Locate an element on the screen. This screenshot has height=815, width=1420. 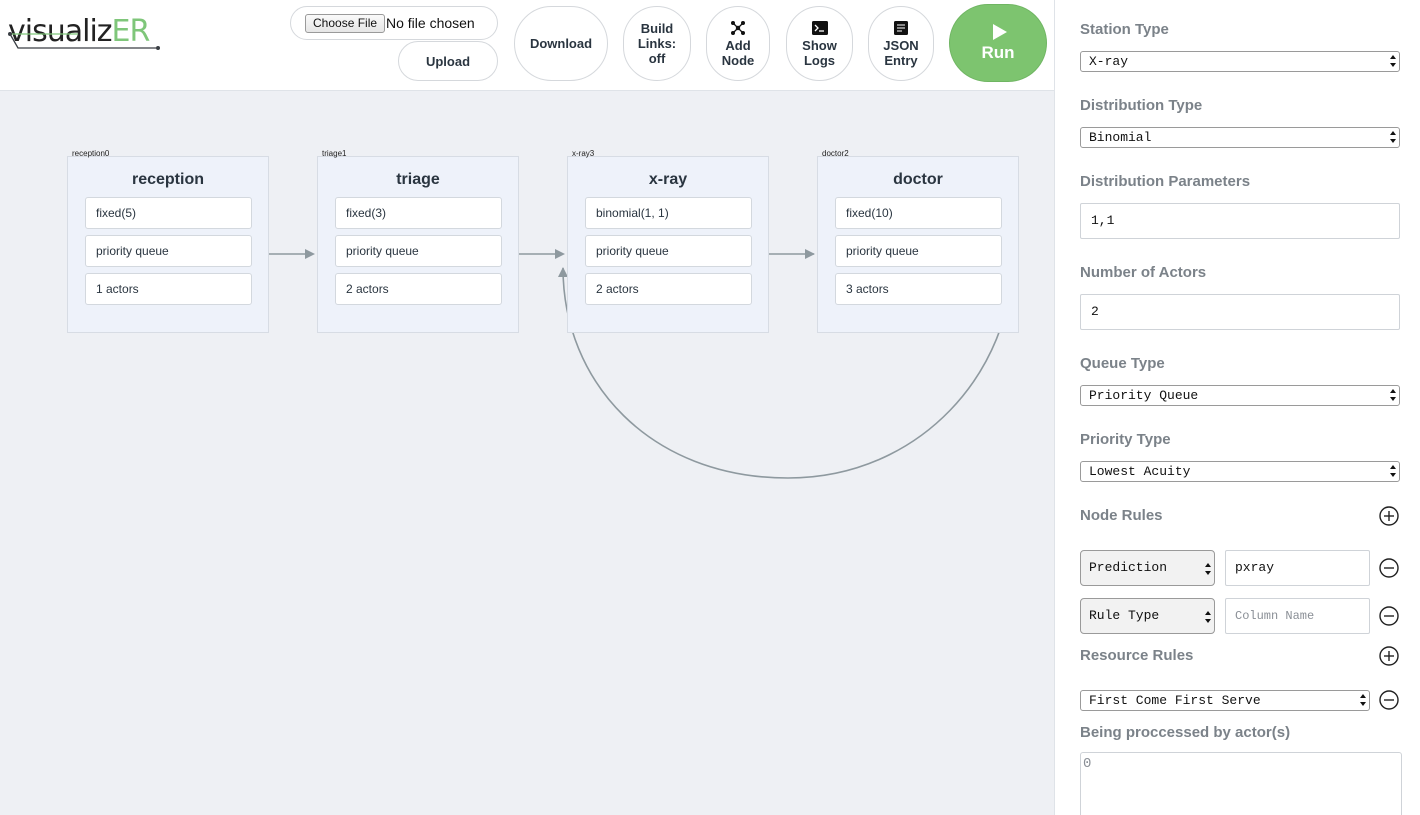
priority-type-select: Lowest Acuity is located at coordinates (1240, 471).